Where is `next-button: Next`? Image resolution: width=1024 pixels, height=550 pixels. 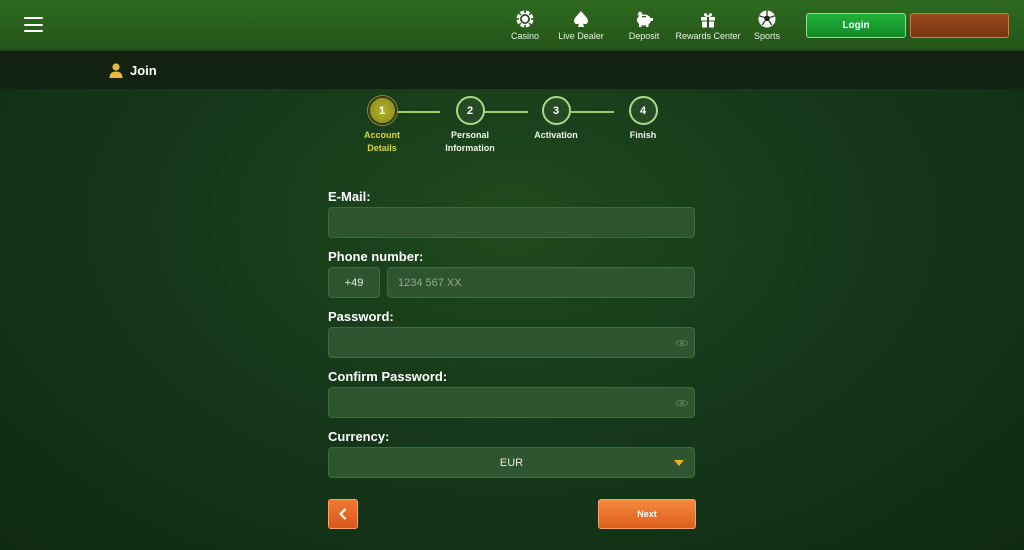 next-button: Next is located at coordinates (647, 514).